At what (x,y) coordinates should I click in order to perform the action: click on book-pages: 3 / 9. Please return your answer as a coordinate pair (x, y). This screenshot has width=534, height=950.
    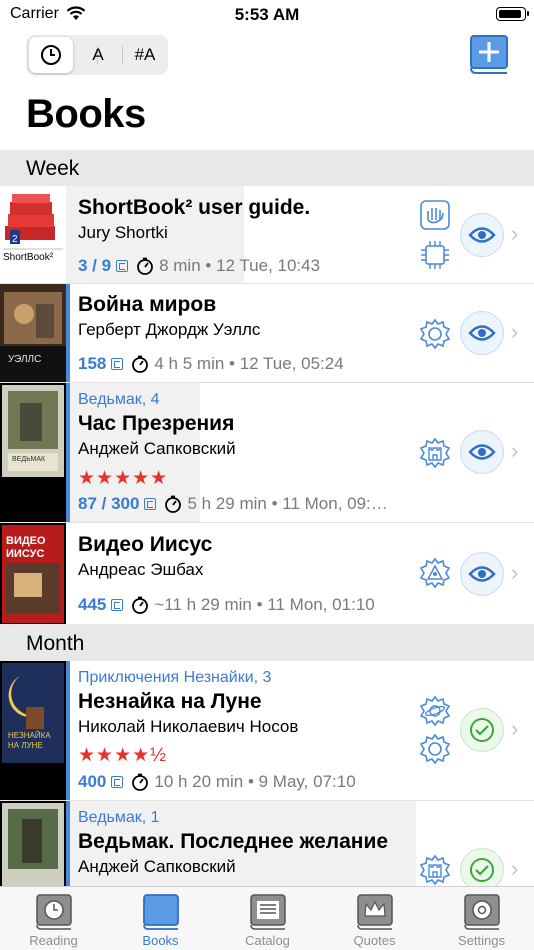
    Looking at the image, I should click on (95, 265).